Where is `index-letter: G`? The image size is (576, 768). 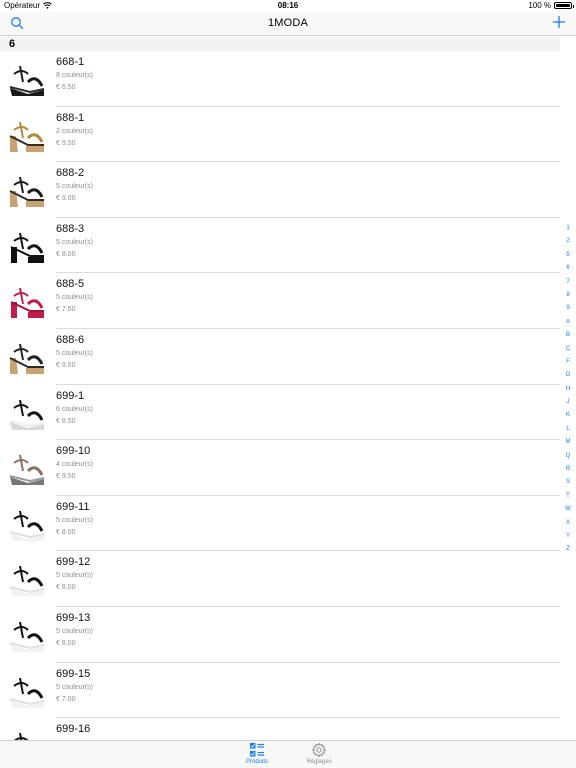
index-letter: G is located at coordinates (568, 375).